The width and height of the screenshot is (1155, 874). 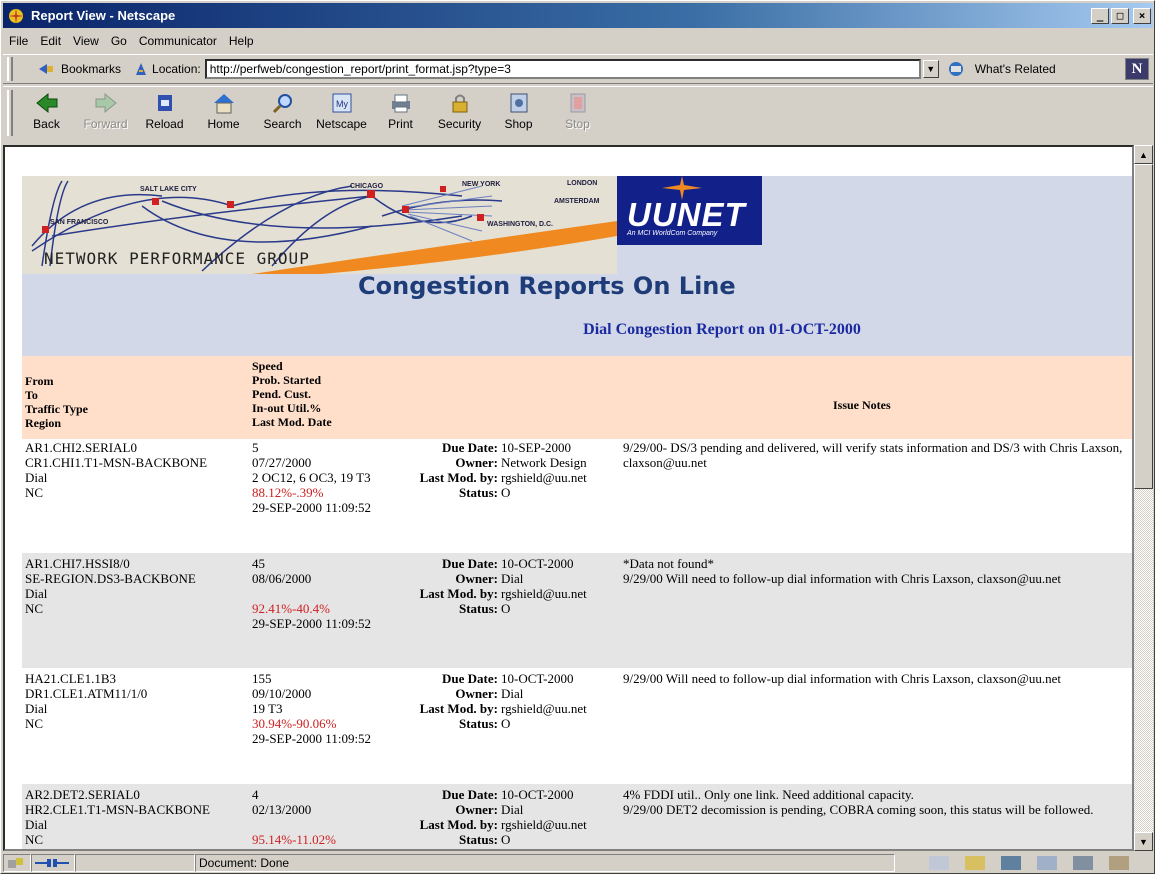 I want to click on prob-started-value: 07/27/2000, so click(x=282, y=462).